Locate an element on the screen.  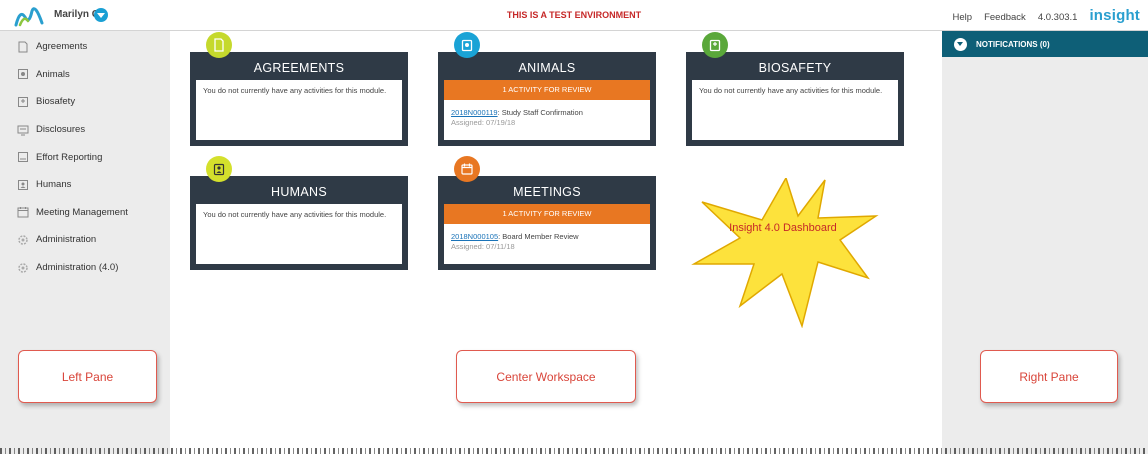
user-name: Marilyn G is located at coordinates (77, 14).